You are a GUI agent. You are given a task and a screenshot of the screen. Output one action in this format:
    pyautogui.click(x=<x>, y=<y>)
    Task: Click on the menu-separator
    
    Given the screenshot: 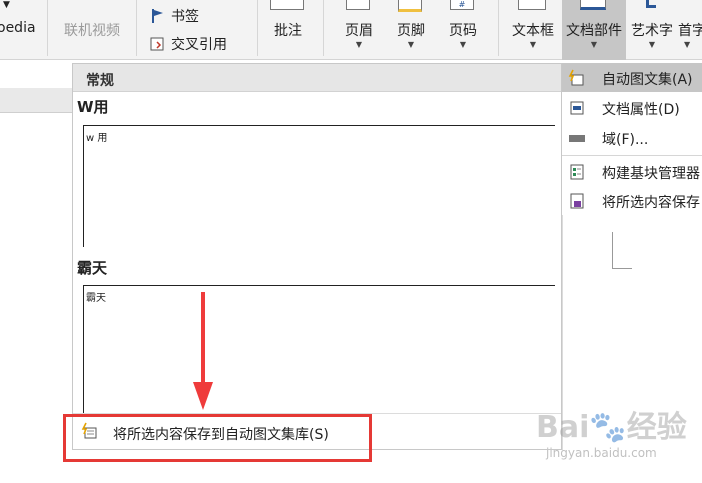 What is the action you would take?
    pyautogui.click(x=632, y=155)
    